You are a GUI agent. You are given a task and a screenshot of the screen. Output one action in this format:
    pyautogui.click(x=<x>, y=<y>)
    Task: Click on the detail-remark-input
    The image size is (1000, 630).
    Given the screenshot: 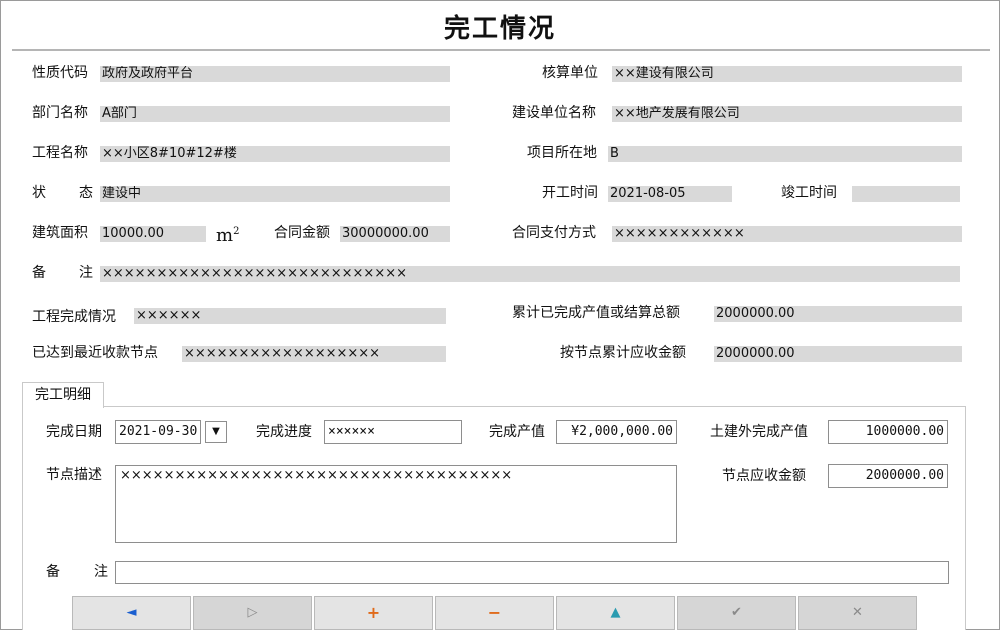 What is the action you would take?
    pyautogui.click(x=532, y=572)
    